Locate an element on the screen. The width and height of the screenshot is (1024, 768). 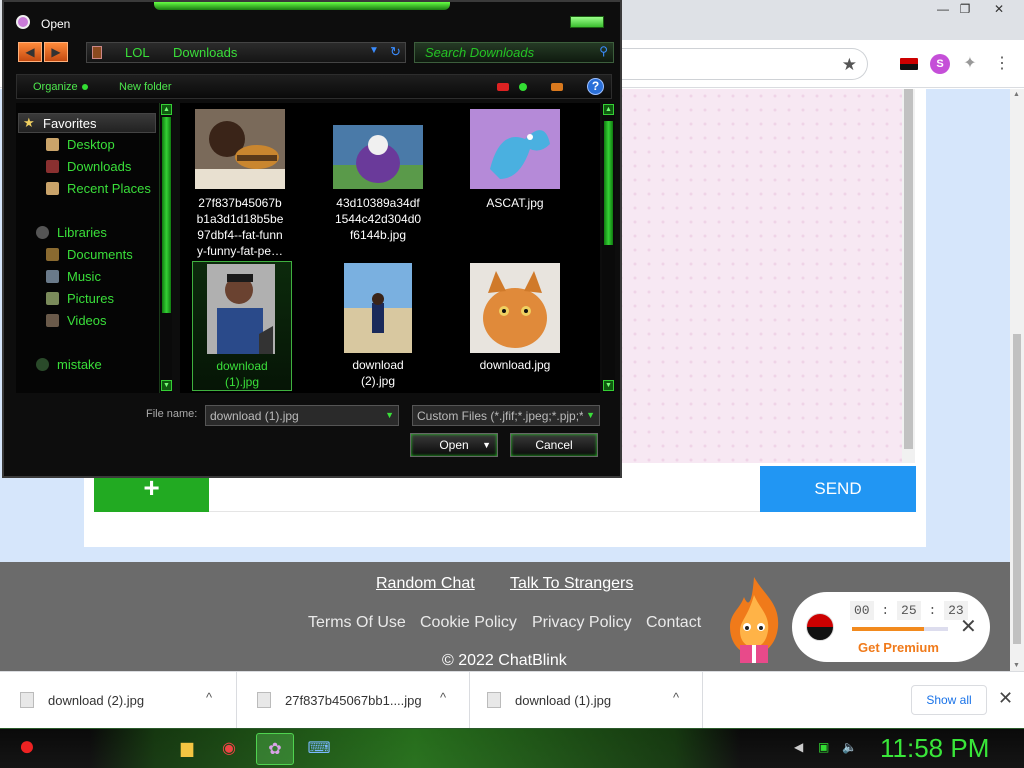
view-icon is located at coordinates (503, 87).